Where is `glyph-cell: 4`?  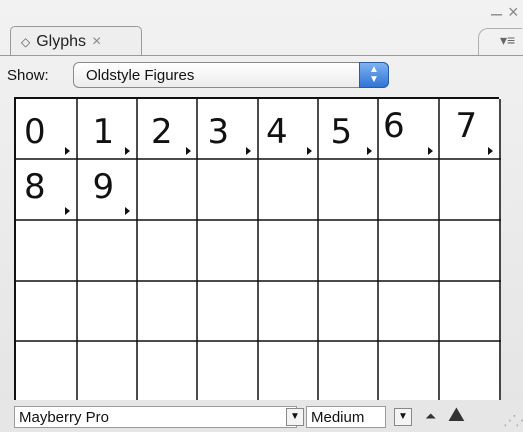 glyph-cell: 4 is located at coordinates (288, 129).